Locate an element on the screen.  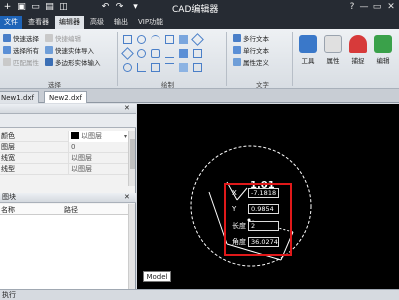
polyline-tool-icon is located at coordinates (169, 53).